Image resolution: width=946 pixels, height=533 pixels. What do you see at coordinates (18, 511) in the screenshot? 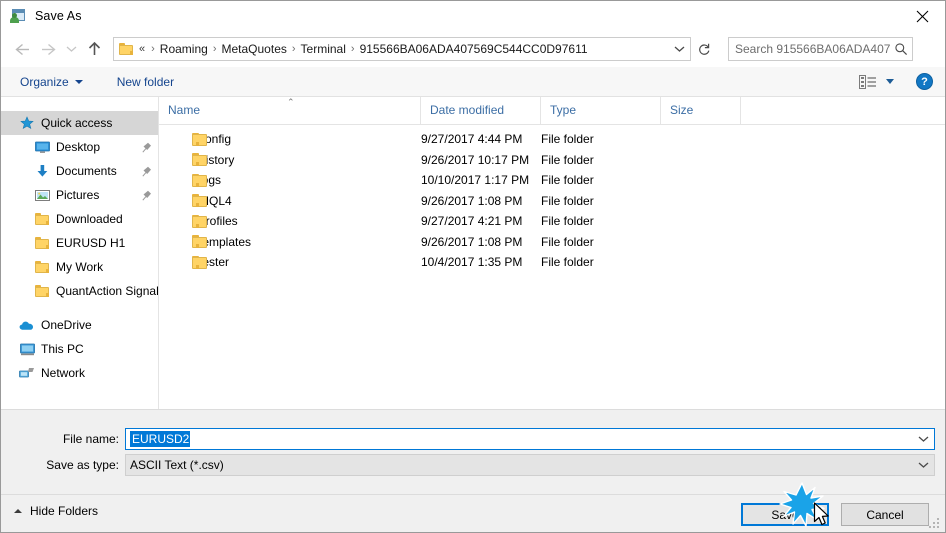
I see `chevron-up-icon` at bounding box center [18, 511].